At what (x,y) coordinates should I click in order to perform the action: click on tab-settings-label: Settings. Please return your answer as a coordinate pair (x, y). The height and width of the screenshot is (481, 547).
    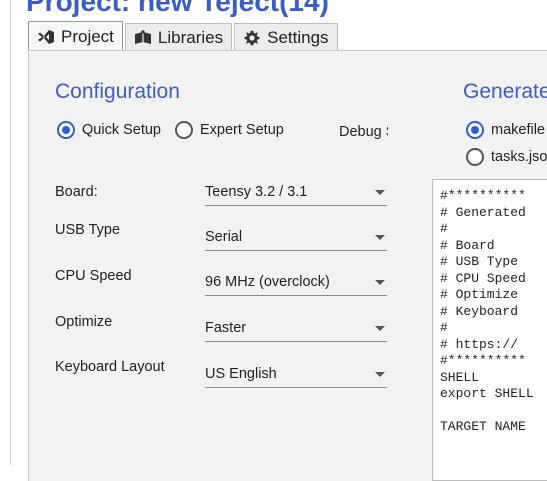
    Looking at the image, I should click on (298, 37).